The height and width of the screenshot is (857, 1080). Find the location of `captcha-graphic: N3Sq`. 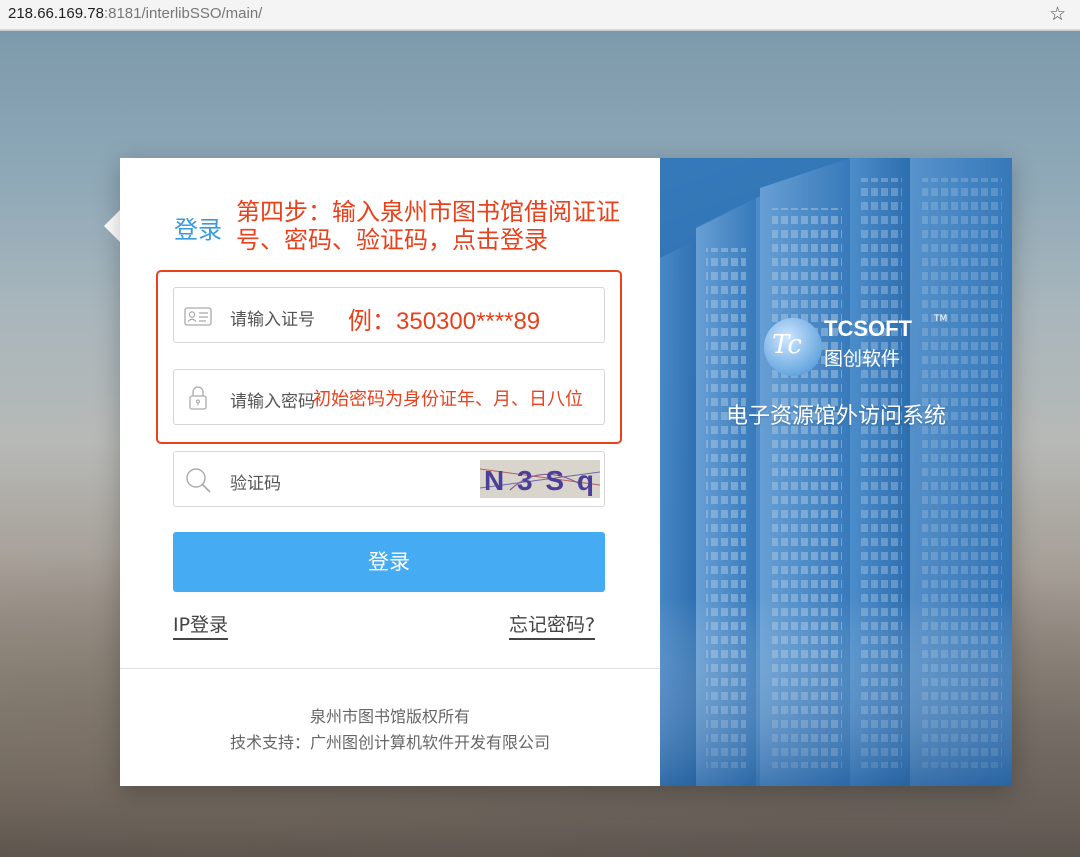

captcha-graphic: N3Sq is located at coordinates (540, 479).